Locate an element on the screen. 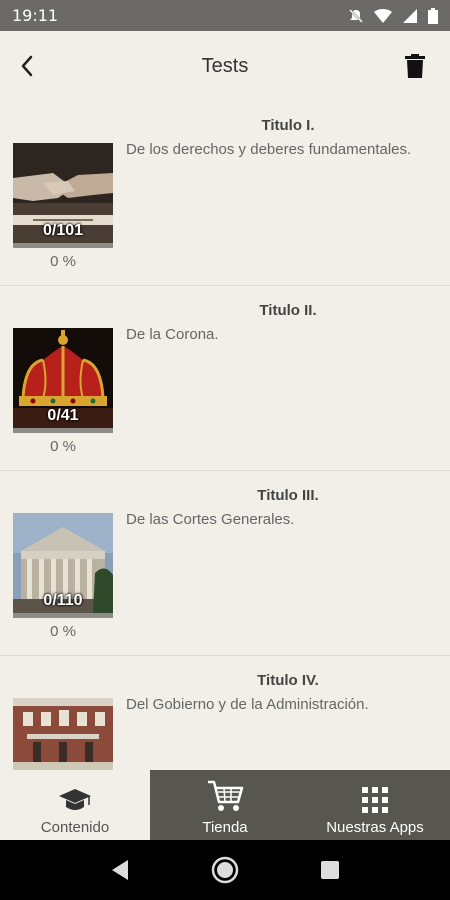 Image resolution: width=450 pixels, height=900 pixels. item-title: Titulo IV. is located at coordinates (288, 680).